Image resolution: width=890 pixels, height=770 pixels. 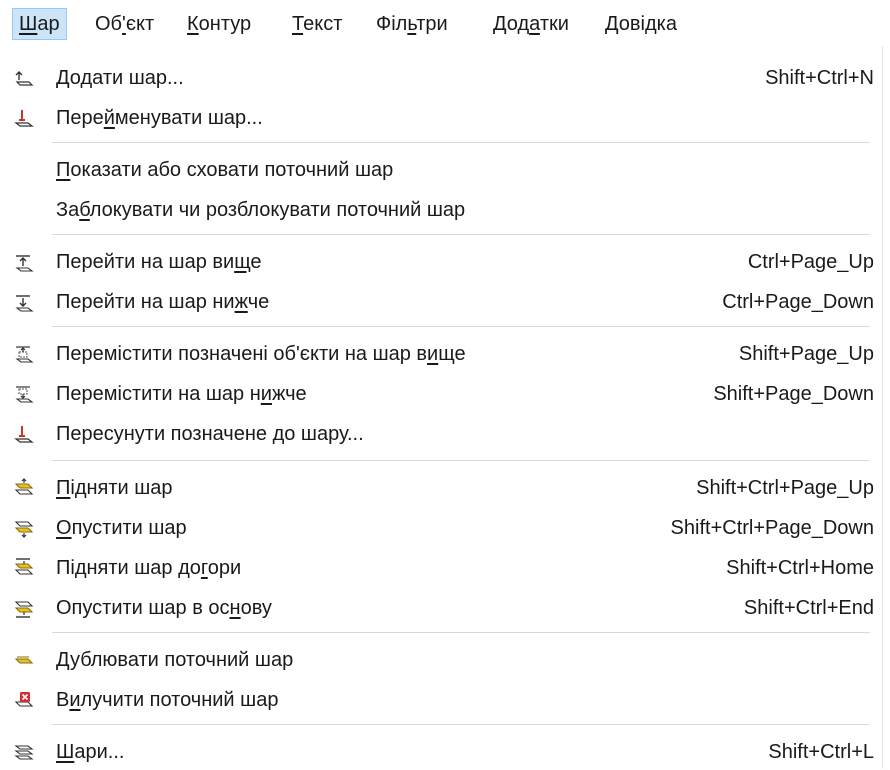 I want to click on menu-item-label: Заблокувати чи розблокувати поточний шар, so click(x=261, y=210).